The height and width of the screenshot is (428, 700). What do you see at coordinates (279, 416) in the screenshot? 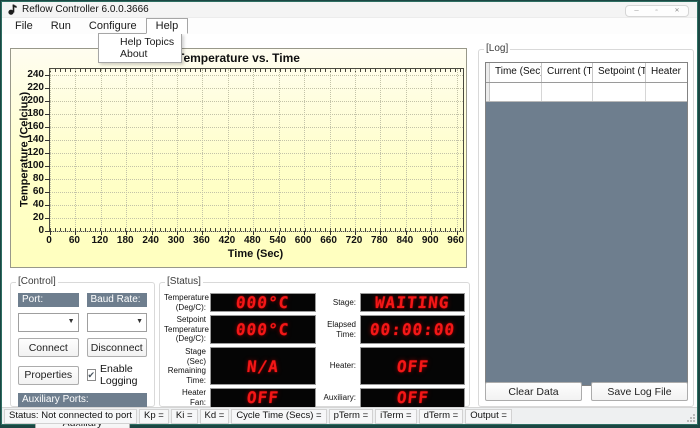
I see `status-cycle-time: Cycle Time (Secs) =` at bounding box center [279, 416].